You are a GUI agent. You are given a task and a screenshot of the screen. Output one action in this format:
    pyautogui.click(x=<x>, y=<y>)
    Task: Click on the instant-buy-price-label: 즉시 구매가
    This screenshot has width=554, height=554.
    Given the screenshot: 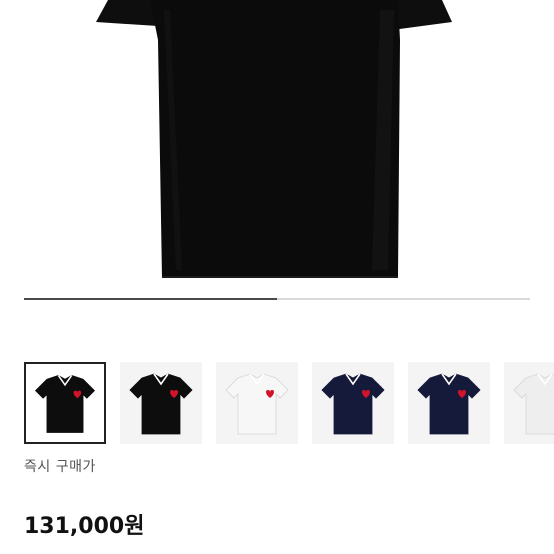 What is the action you would take?
    pyautogui.click(x=60, y=467)
    